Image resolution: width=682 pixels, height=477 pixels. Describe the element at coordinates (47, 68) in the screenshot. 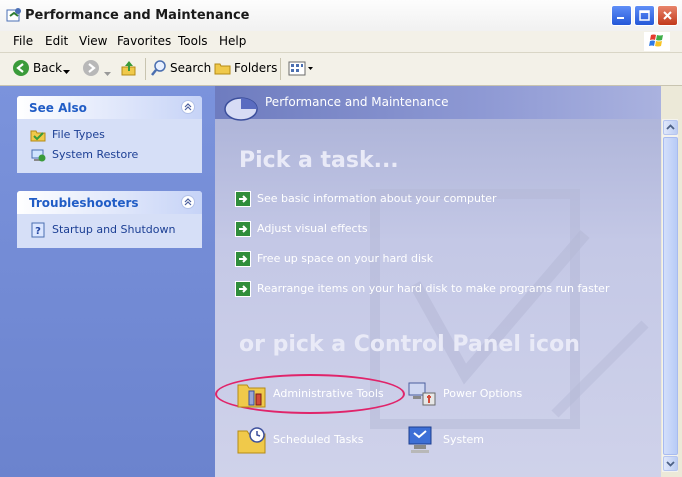

I see `back-button: Back` at that location.